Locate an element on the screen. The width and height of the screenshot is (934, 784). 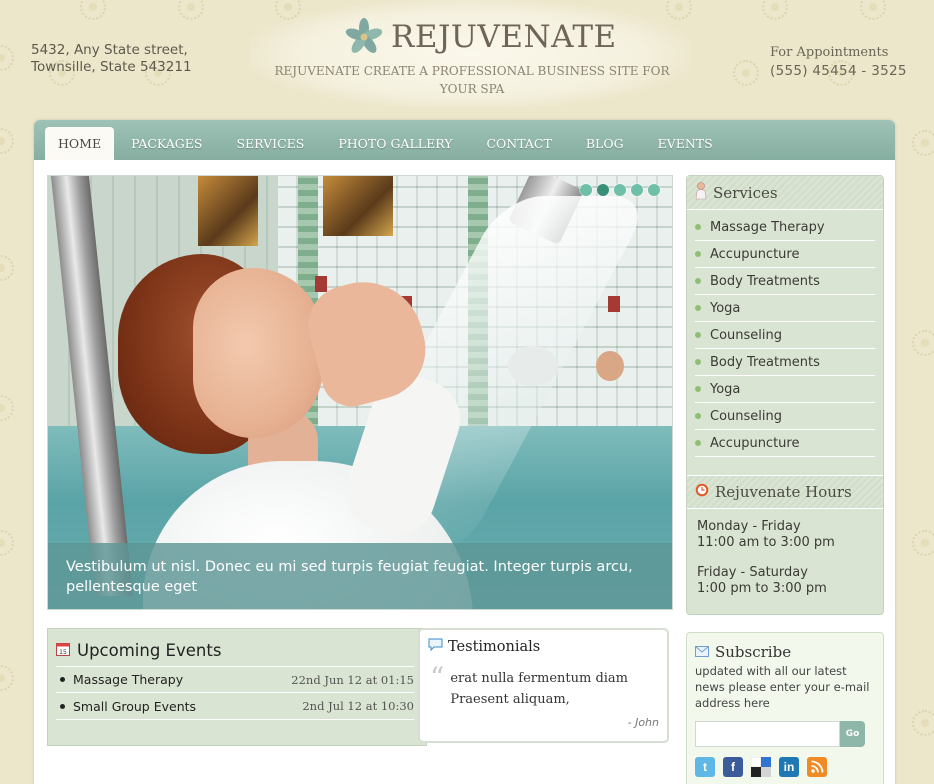
hours-days: Monday - Friday is located at coordinates (749, 526).